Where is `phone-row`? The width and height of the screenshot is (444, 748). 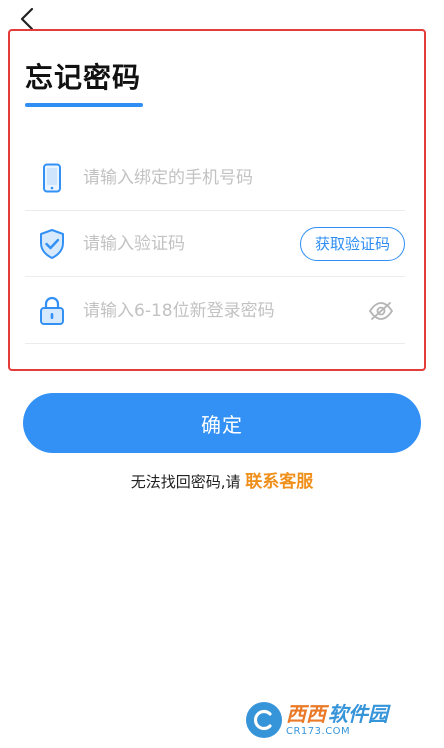 phone-row is located at coordinates (215, 178).